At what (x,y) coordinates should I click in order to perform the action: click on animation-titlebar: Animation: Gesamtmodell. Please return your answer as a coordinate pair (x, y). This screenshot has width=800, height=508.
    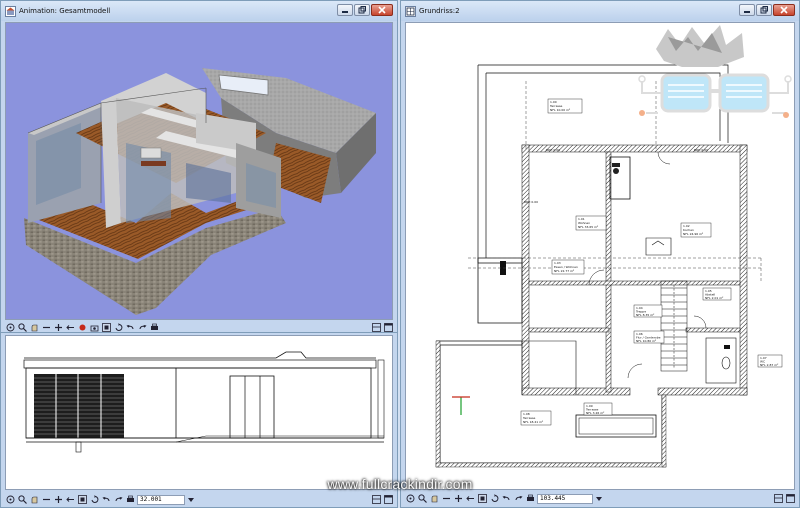
    Looking at the image, I should click on (199, 11).